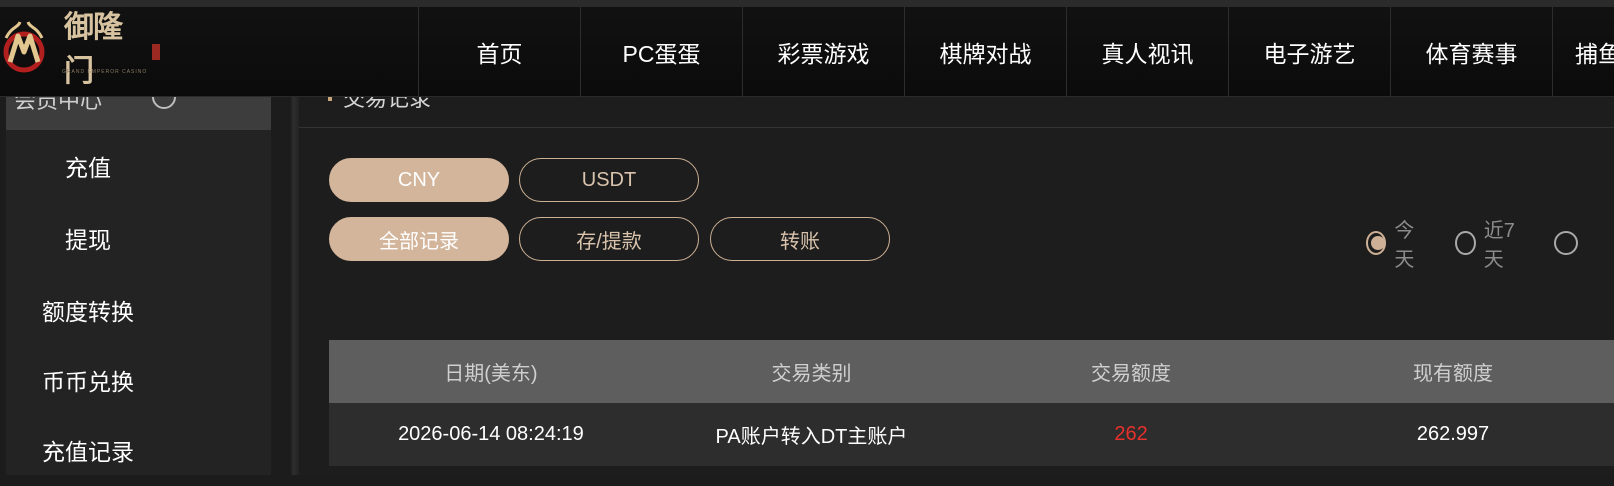 Image resolution: width=1614 pixels, height=486 pixels. I want to click on column-header-balance: 现有额度, so click(1453, 374).